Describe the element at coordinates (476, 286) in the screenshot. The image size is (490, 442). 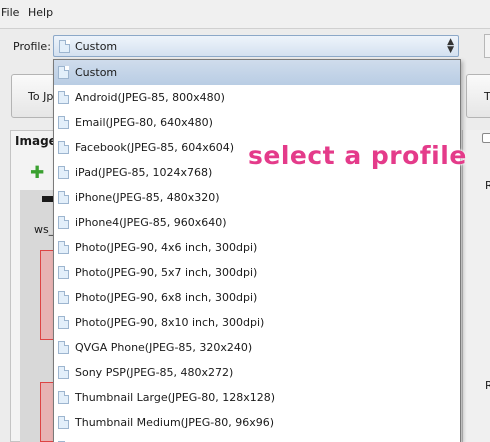
I see `right-panel` at that location.